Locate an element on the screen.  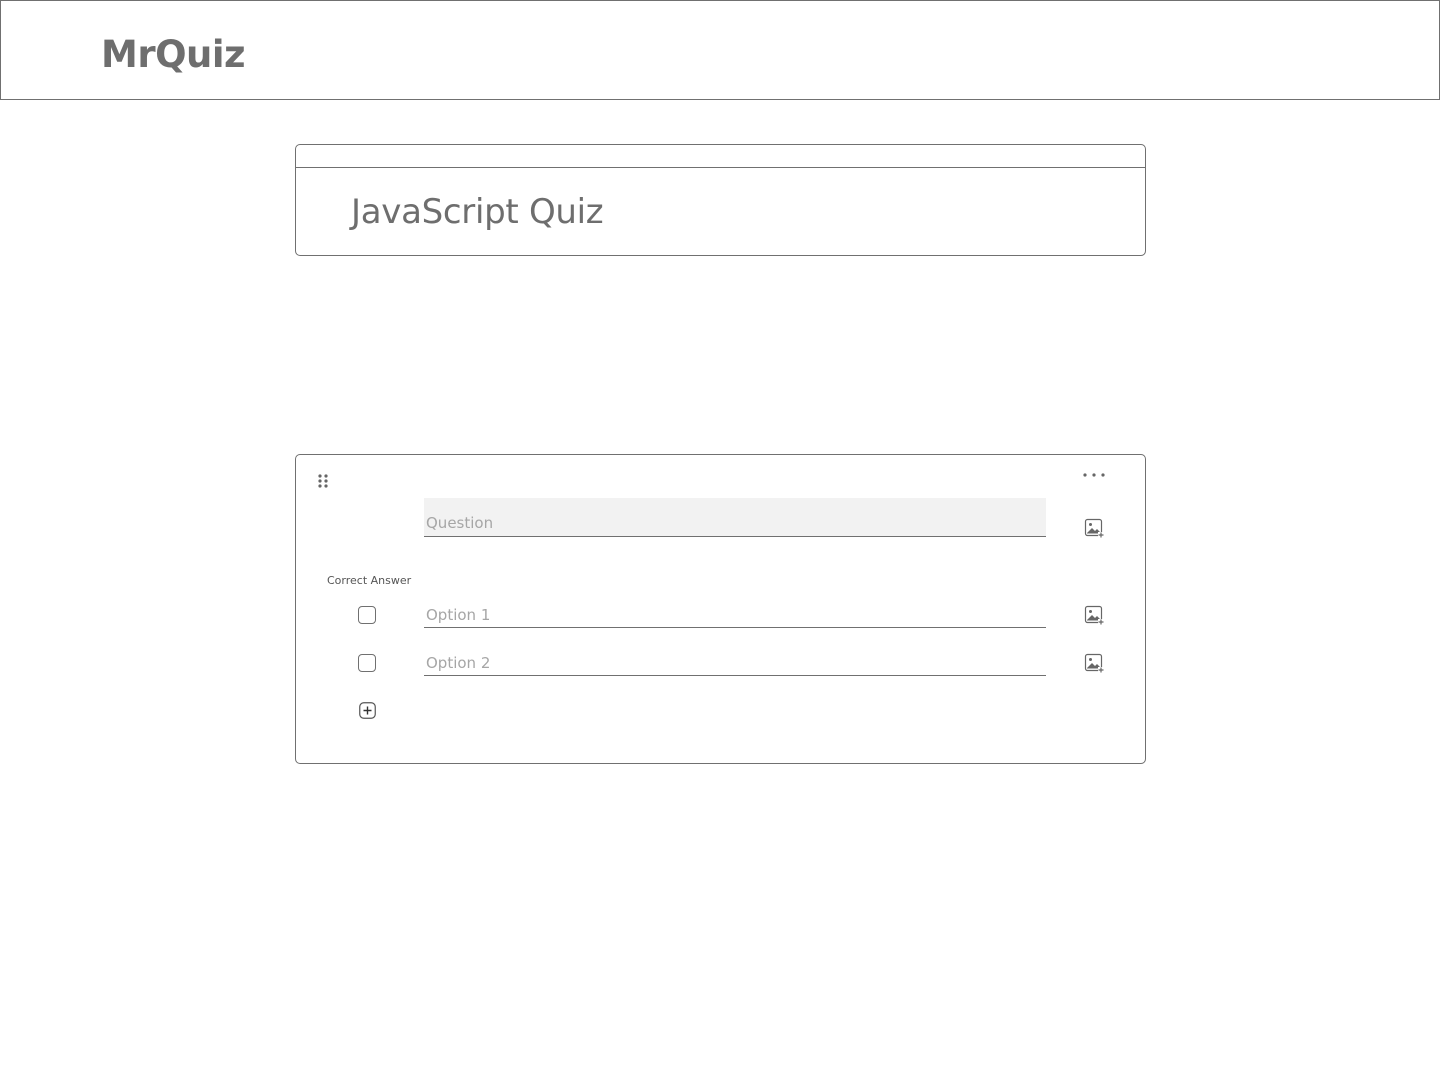
question-add-image-button is located at coordinates (1094, 528).